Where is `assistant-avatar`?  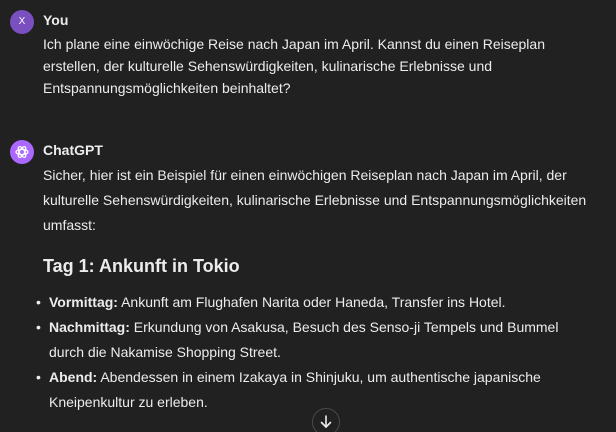
assistant-avatar is located at coordinates (22, 152).